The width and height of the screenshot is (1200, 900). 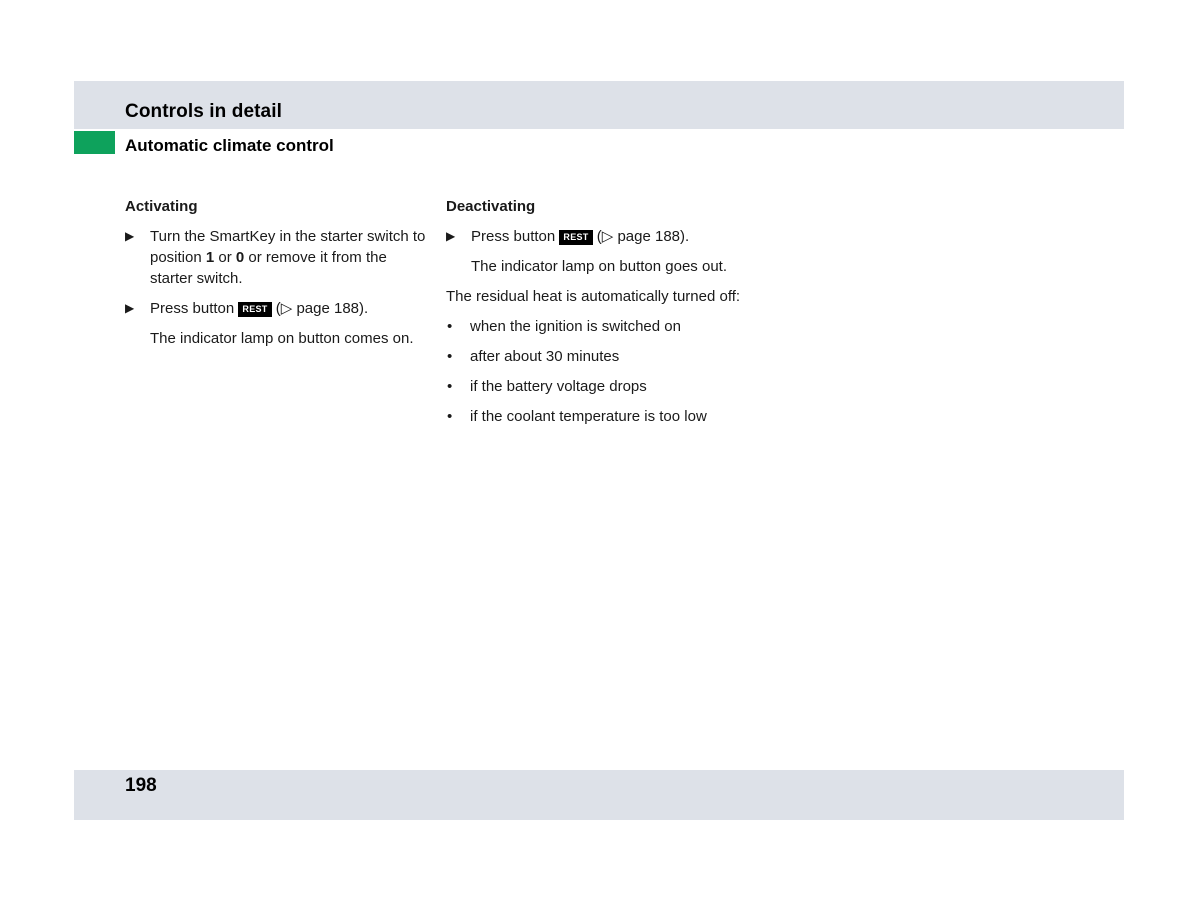 I want to click on section-title: Controls in detail, so click(x=203, y=111).